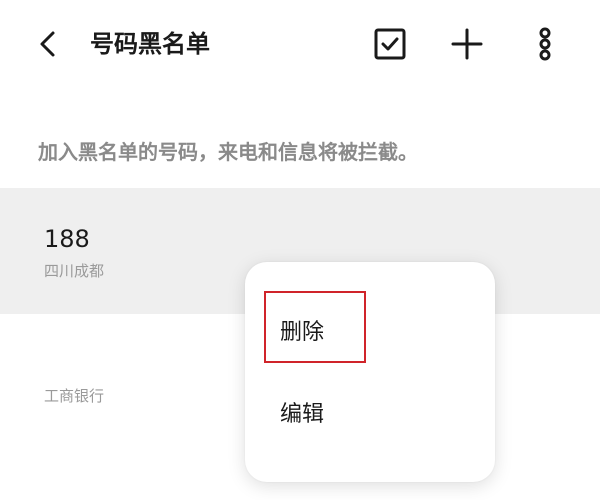  What do you see at coordinates (228, 152) in the screenshot?
I see `blacklist-description: 加入黑名单的号码，来电和信息将被拦截。` at bounding box center [228, 152].